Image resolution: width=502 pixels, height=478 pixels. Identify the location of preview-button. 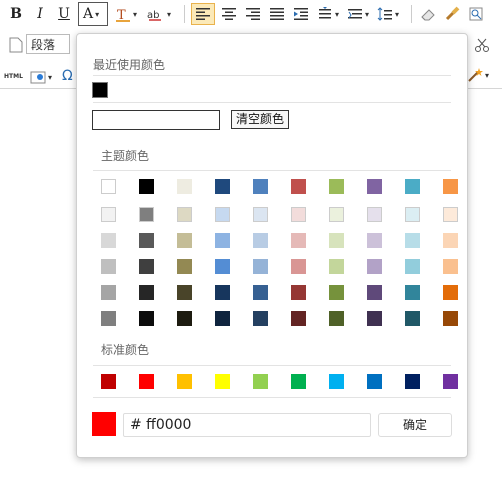
(476, 14).